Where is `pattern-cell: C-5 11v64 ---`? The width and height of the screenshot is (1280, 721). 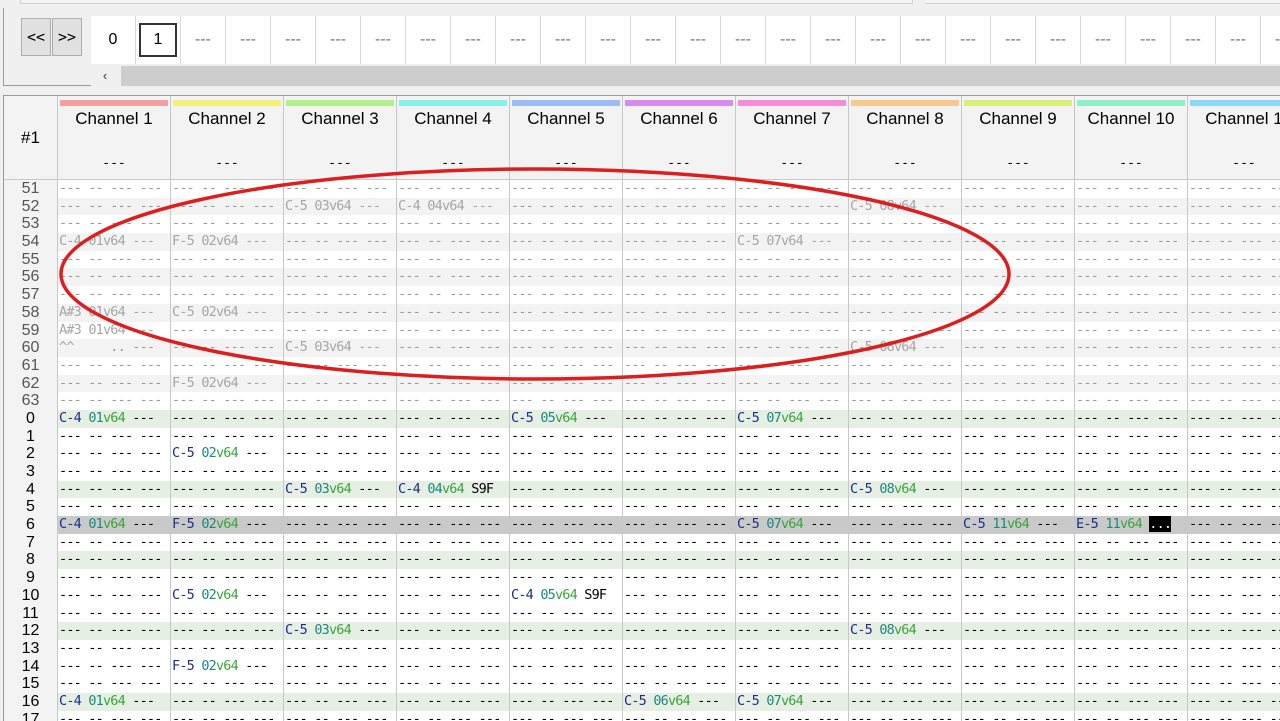
pattern-cell: C-5 11v64 --- is located at coordinates (1018, 525).